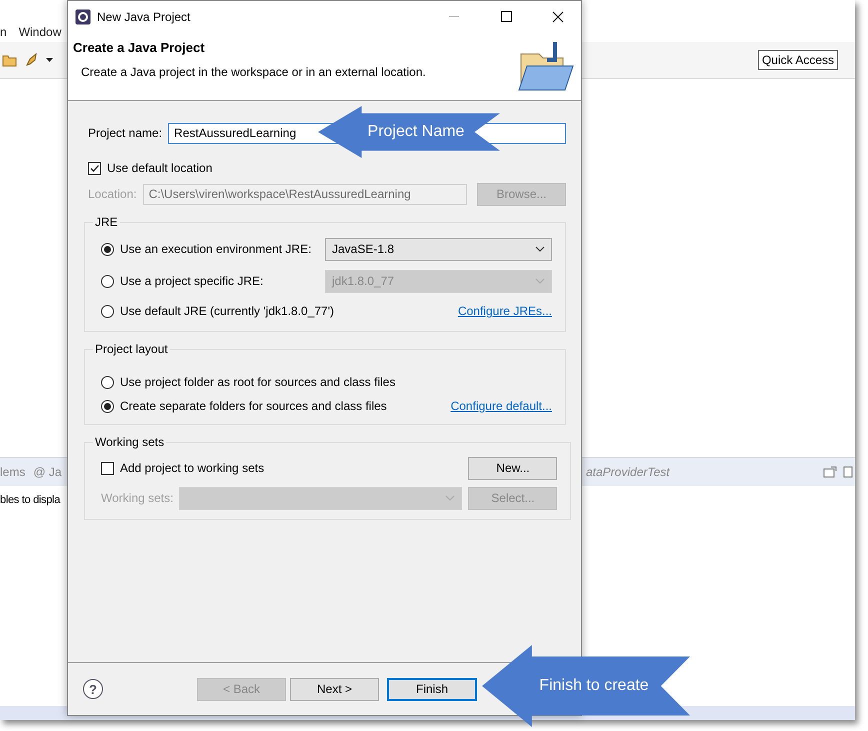 Image resolution: width=868 pixels, height=731 pixels. I want to click on panel-message: bles to displa, so click(30, 500).